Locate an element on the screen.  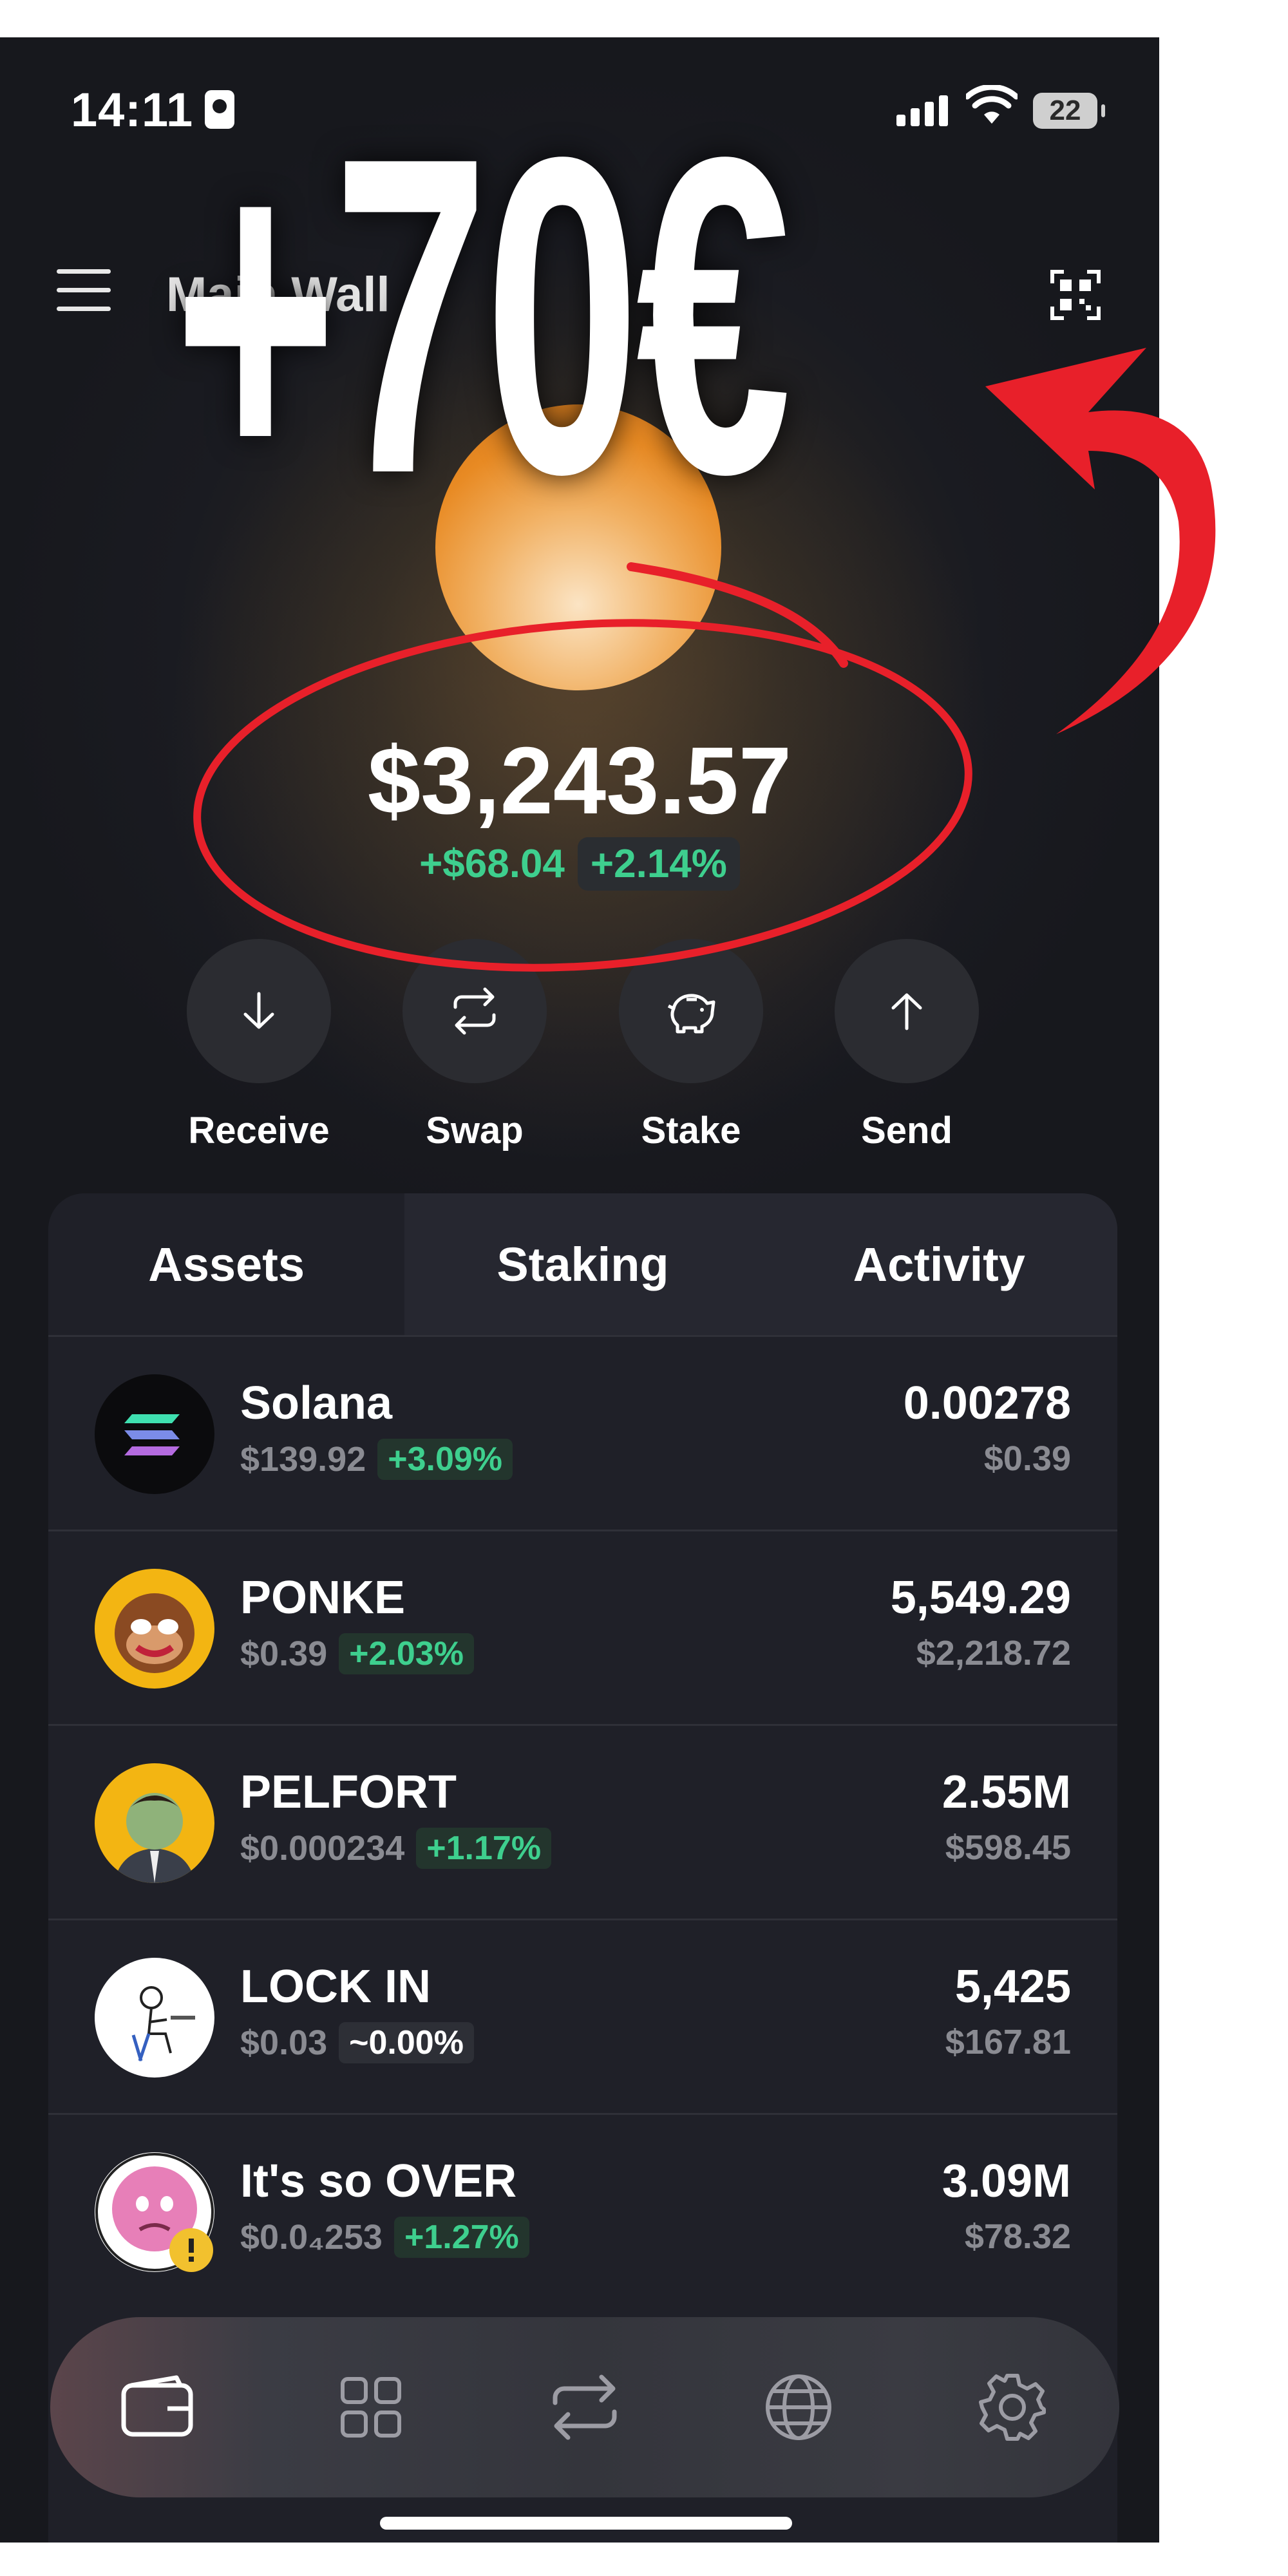
swap-label: Swap is located at coordinates (475, 1130).